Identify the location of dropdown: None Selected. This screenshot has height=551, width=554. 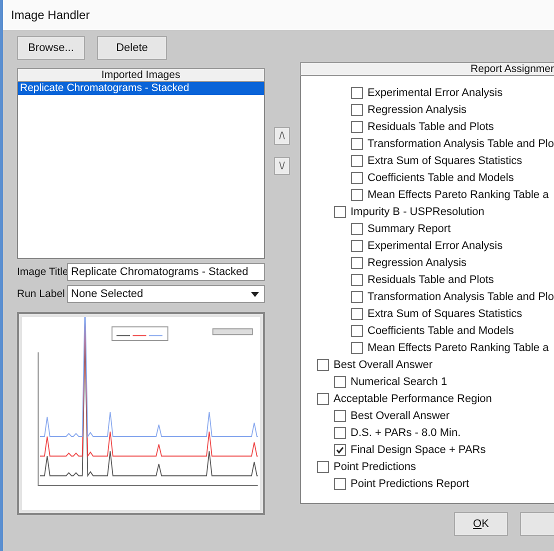
(166, 294).